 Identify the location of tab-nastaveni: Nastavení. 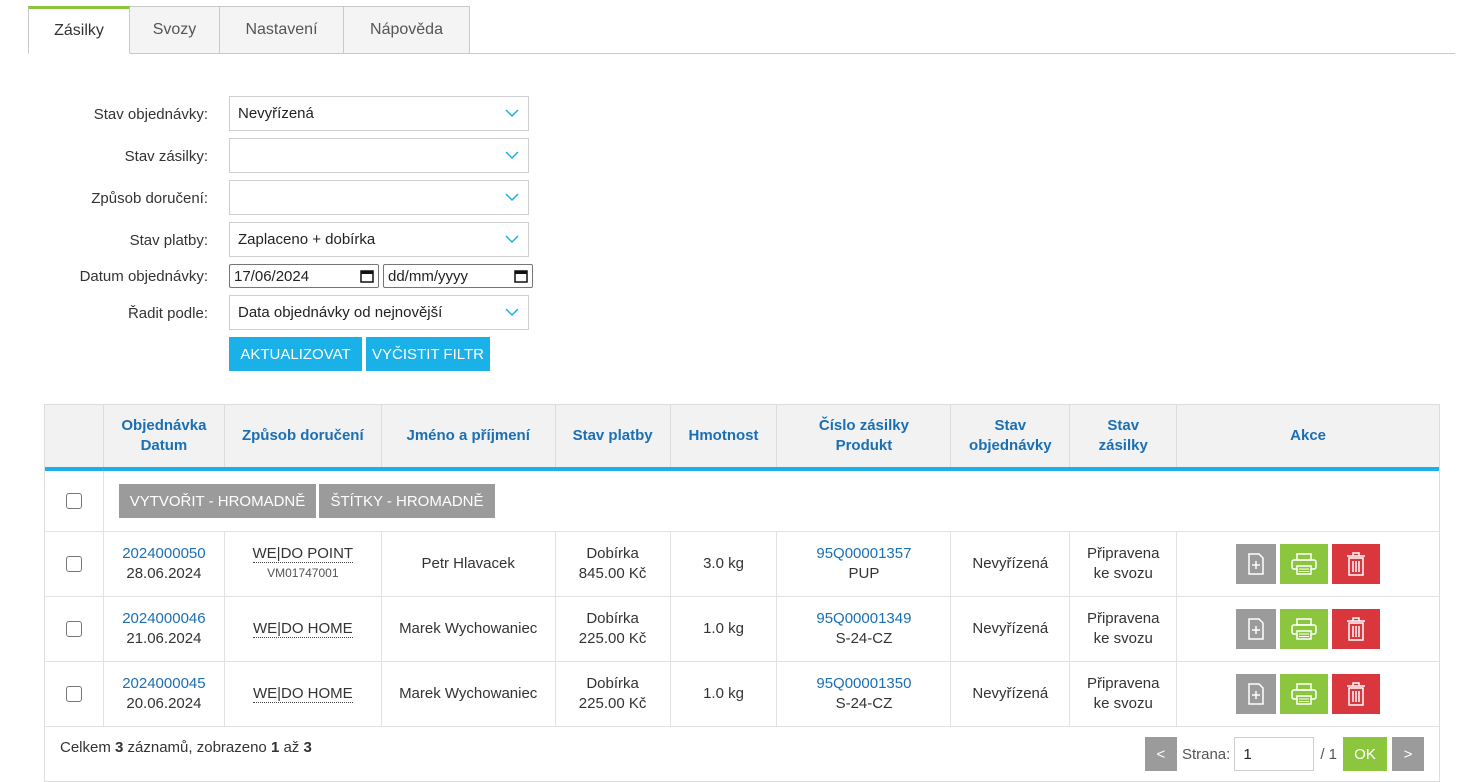
(282, 30).